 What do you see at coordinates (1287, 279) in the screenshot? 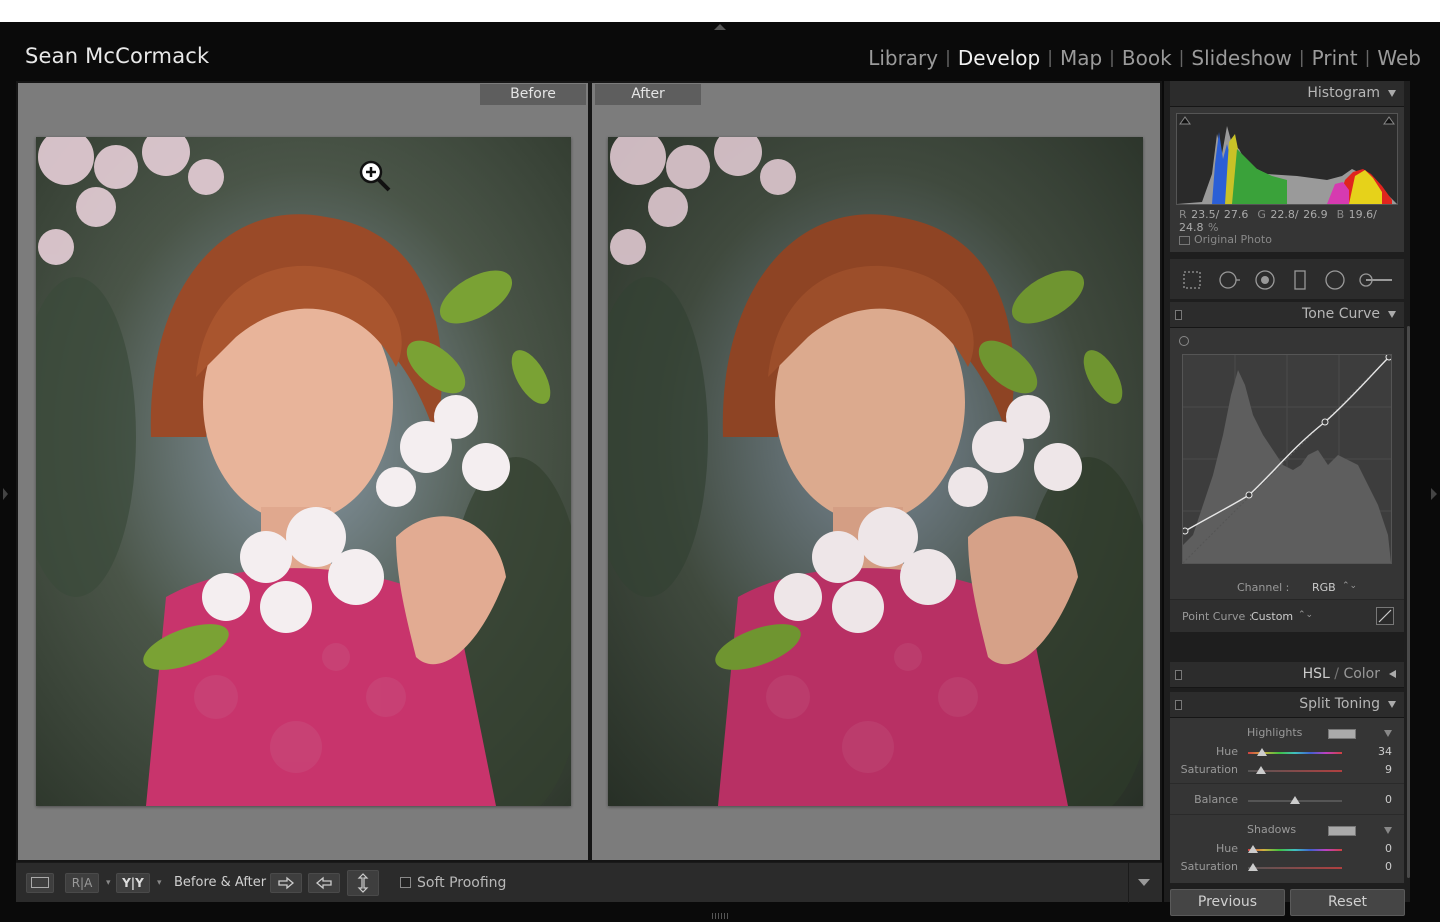
I see `tool-strip` at bounding box center [1287, 279].